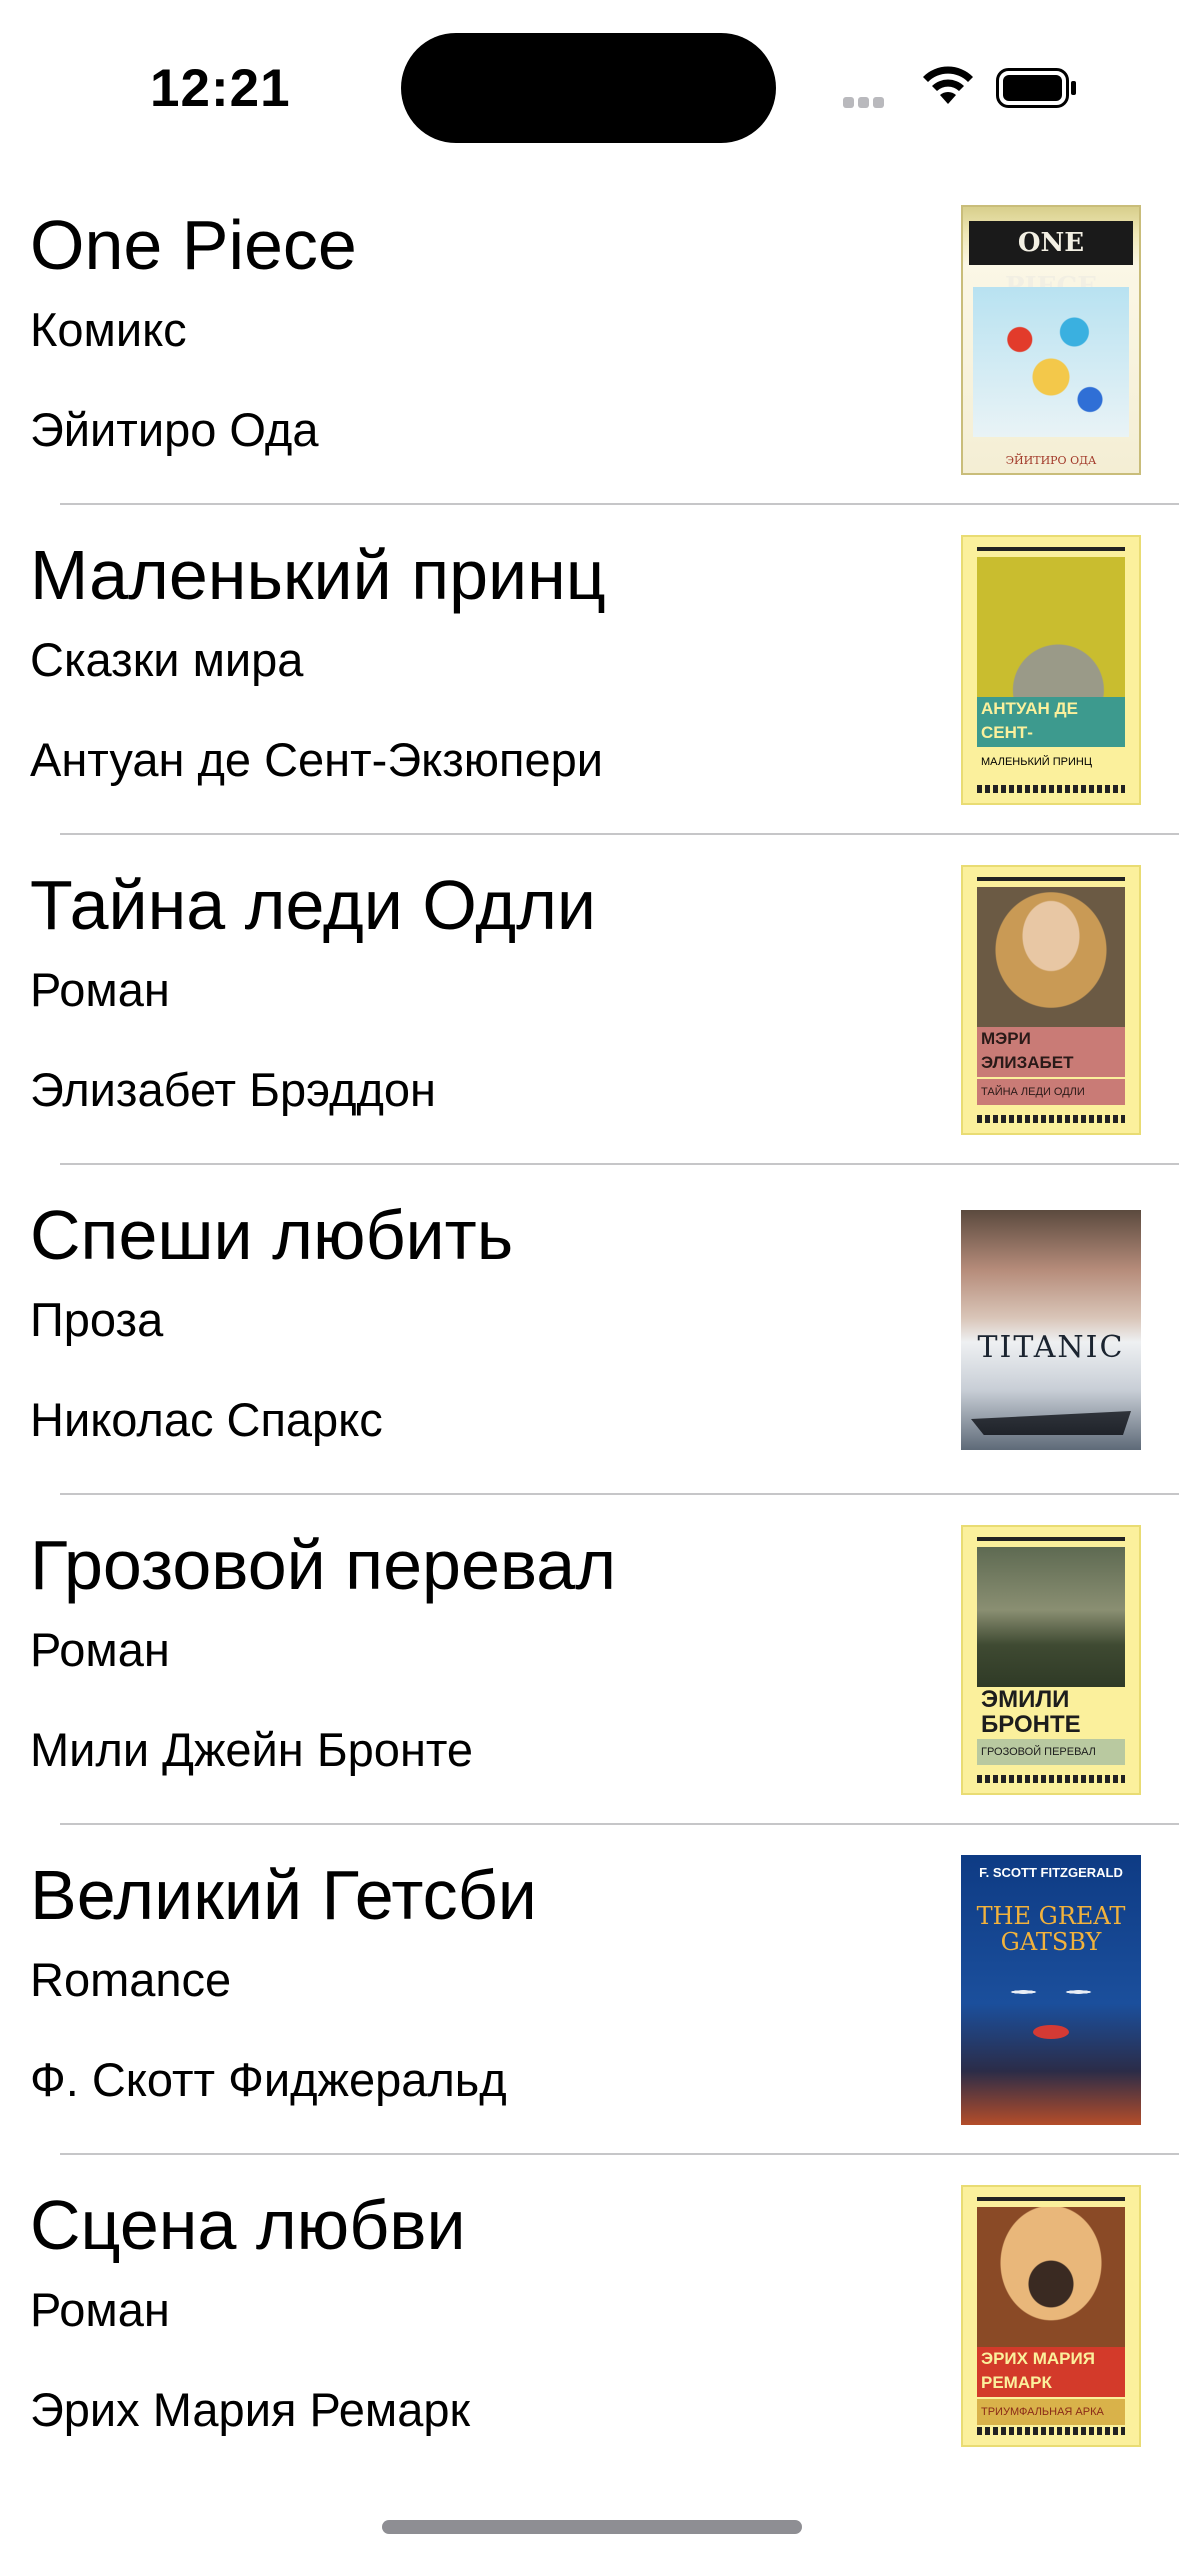 This screenshot has height=2556, width=1179. Describe the element at coordinates (206, 1419) in the screenshot. I see `book-author: Николас Спаркс` at that location.